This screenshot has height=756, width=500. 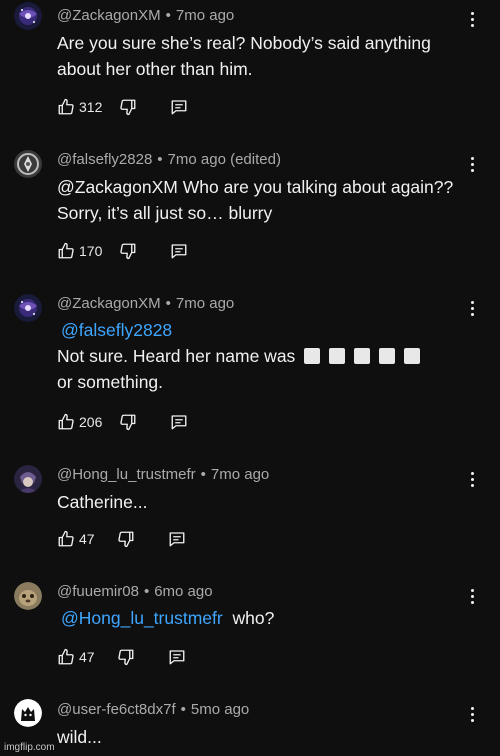 I want to click on comment-meta: @falsefly2828 • 7mo ago (edited), so click(x=169, y=159).